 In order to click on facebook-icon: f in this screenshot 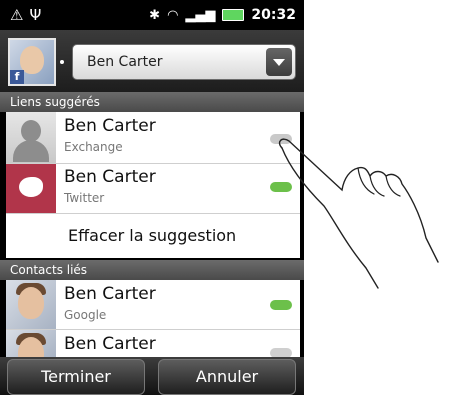, I will do `click(17, 77)`.